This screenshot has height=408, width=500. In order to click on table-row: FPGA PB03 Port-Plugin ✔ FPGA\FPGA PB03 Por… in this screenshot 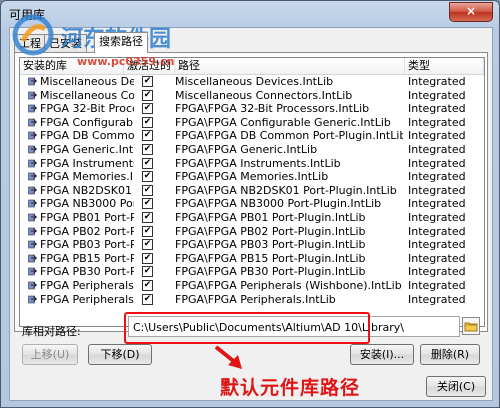, I will do `click(252, 245)`.